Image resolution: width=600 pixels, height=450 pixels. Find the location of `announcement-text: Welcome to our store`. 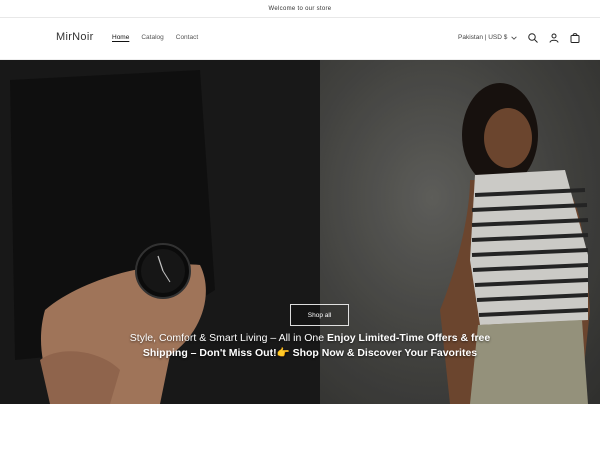

announcement-text: Welcome to our store is located at coordinates (300, 8).